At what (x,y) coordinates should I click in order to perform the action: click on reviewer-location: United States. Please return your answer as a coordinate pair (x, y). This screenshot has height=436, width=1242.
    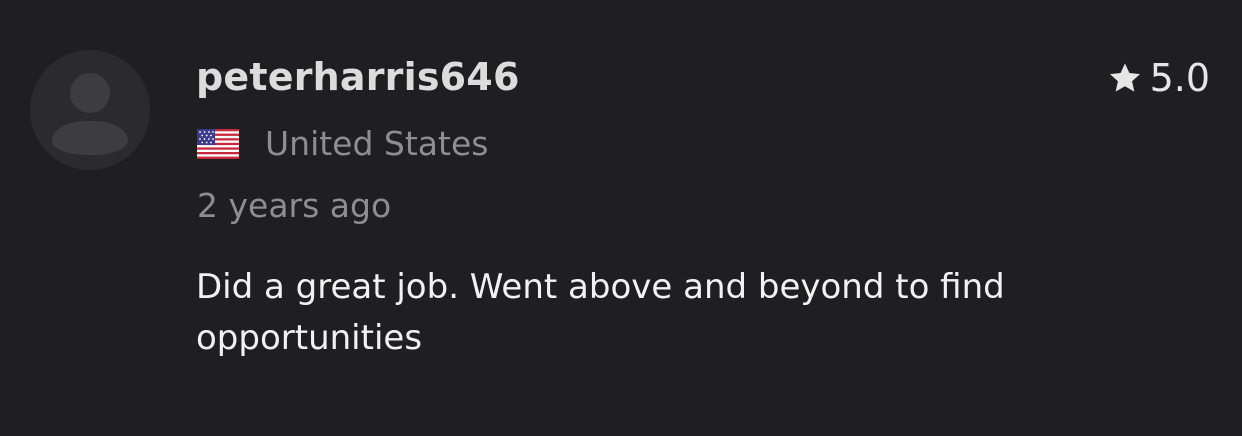
    Looking at the image, I should click on (342, 143).